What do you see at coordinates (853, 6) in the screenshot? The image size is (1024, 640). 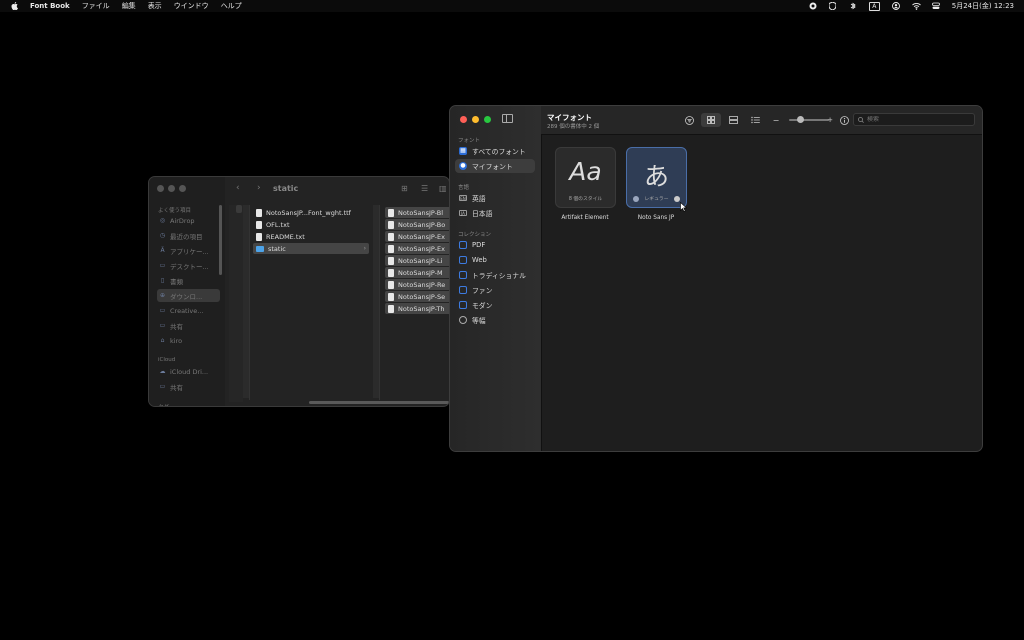 I see `bluetooth-icon` at bounding box center [853, 6].